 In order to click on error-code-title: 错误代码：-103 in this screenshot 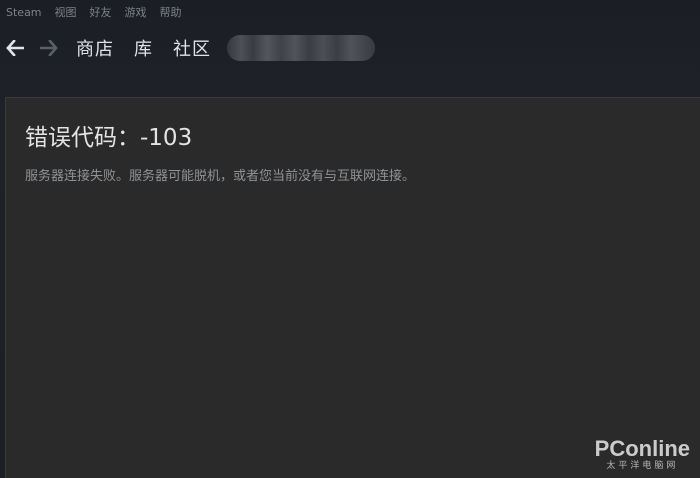, I will do `click(109, 138)`.